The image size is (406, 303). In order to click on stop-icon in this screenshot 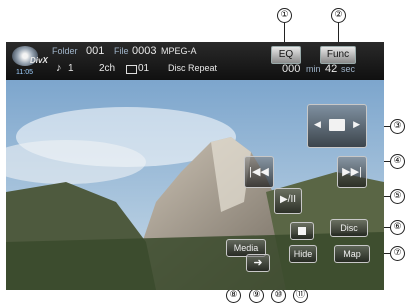, I will do `click(302, 231)`.